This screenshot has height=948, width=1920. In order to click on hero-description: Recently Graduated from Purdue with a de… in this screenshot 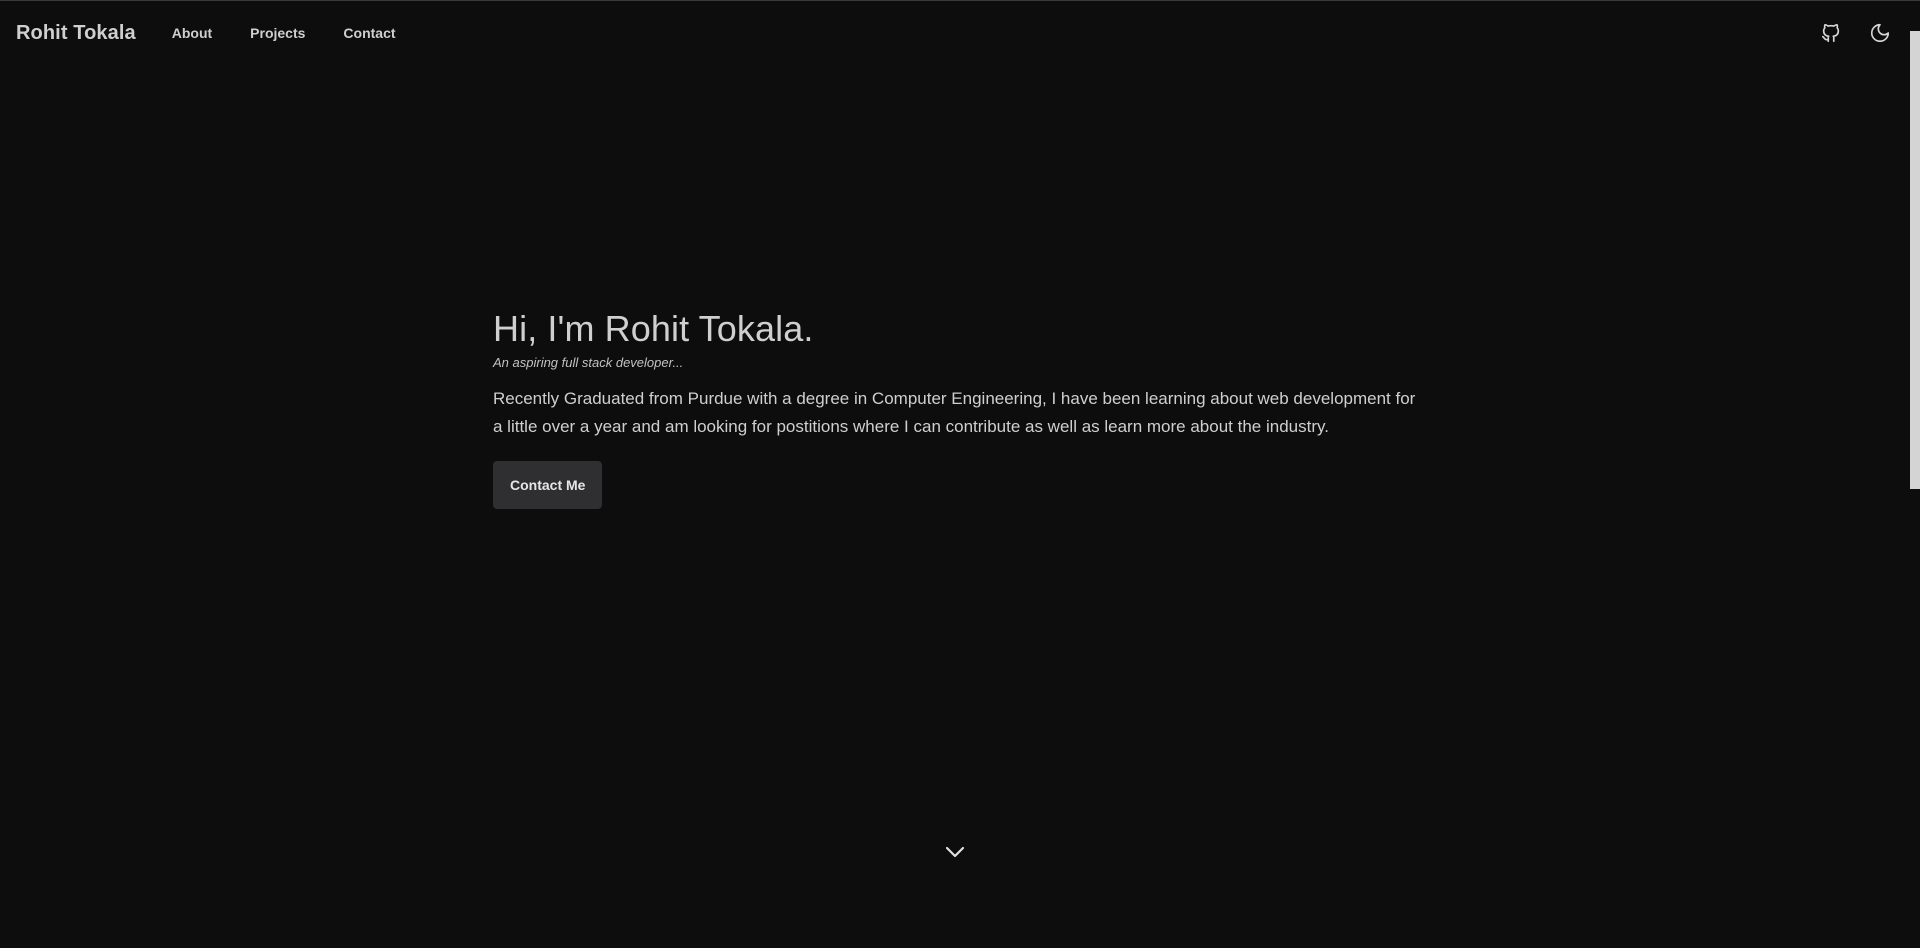, I will do `click(954, 412)`.